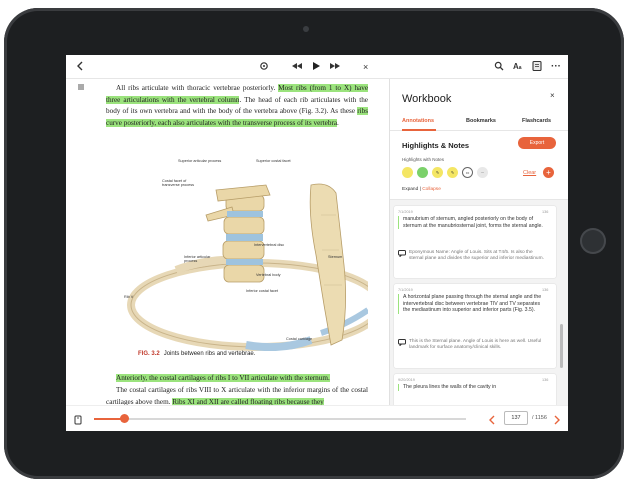 The width and height of the screenshot is (628, 479). Describe the element at coordinates (256, 267) in the screenshot. I see `anatomy-illustration` at that location.